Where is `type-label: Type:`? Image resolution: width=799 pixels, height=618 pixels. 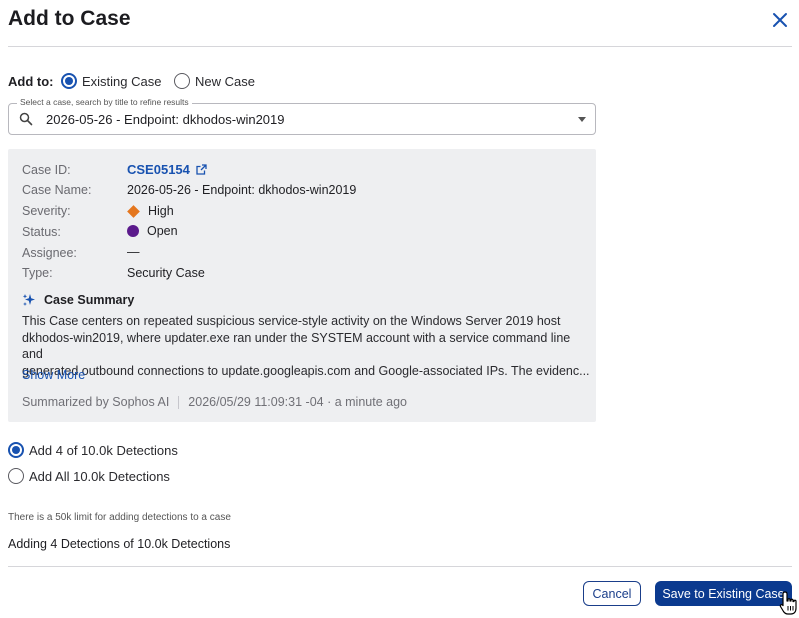 type-label: Type: is located at coordinates (37, 273).